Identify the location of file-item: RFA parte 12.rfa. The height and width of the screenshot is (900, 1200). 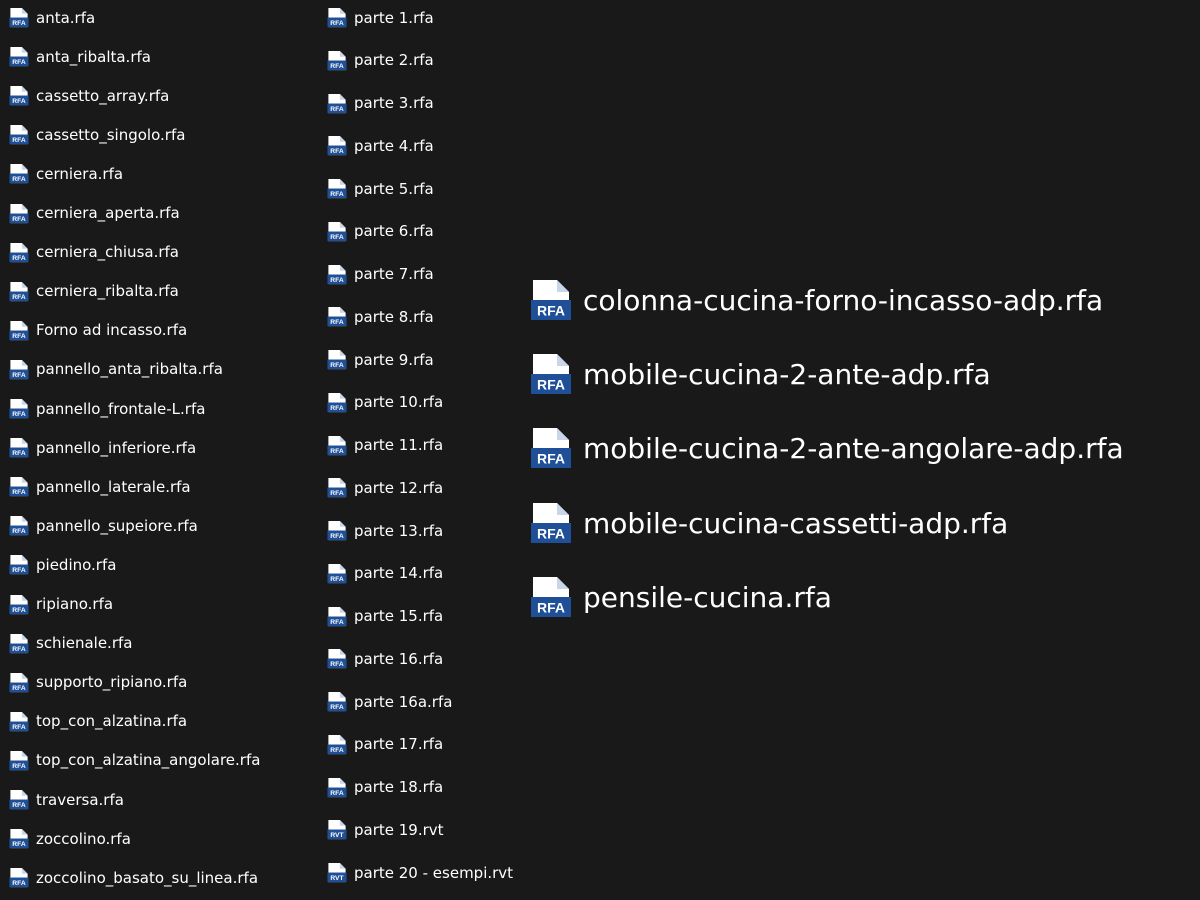
(384, 488).